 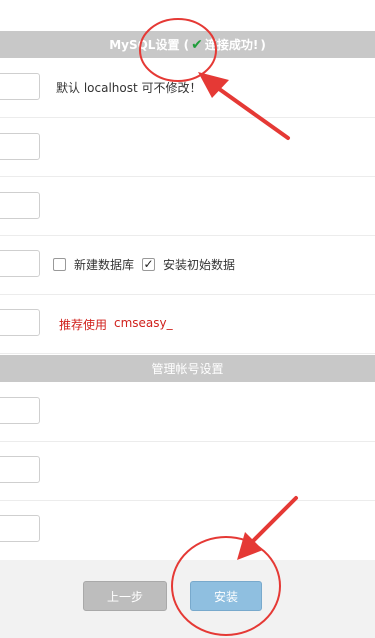 I want to click on install-data-checkbox: ✓, so click(x=148, y=264).